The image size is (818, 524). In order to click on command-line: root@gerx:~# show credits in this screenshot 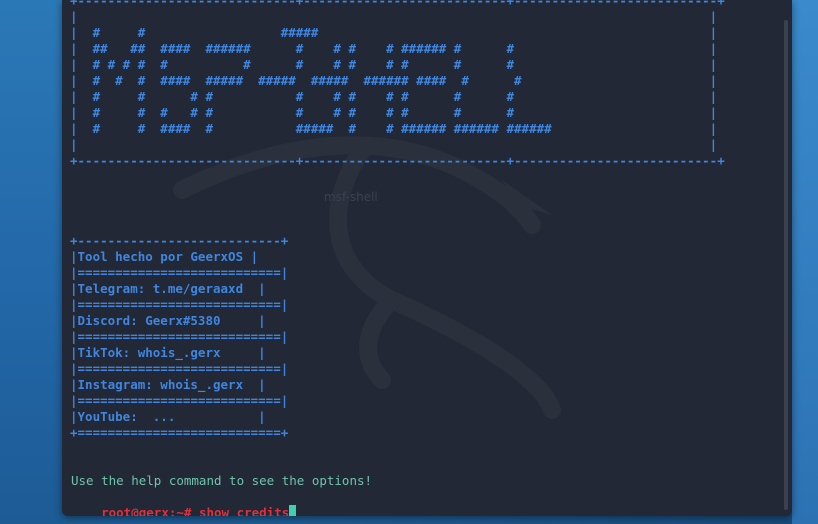, I will do `click(184, 502)`.